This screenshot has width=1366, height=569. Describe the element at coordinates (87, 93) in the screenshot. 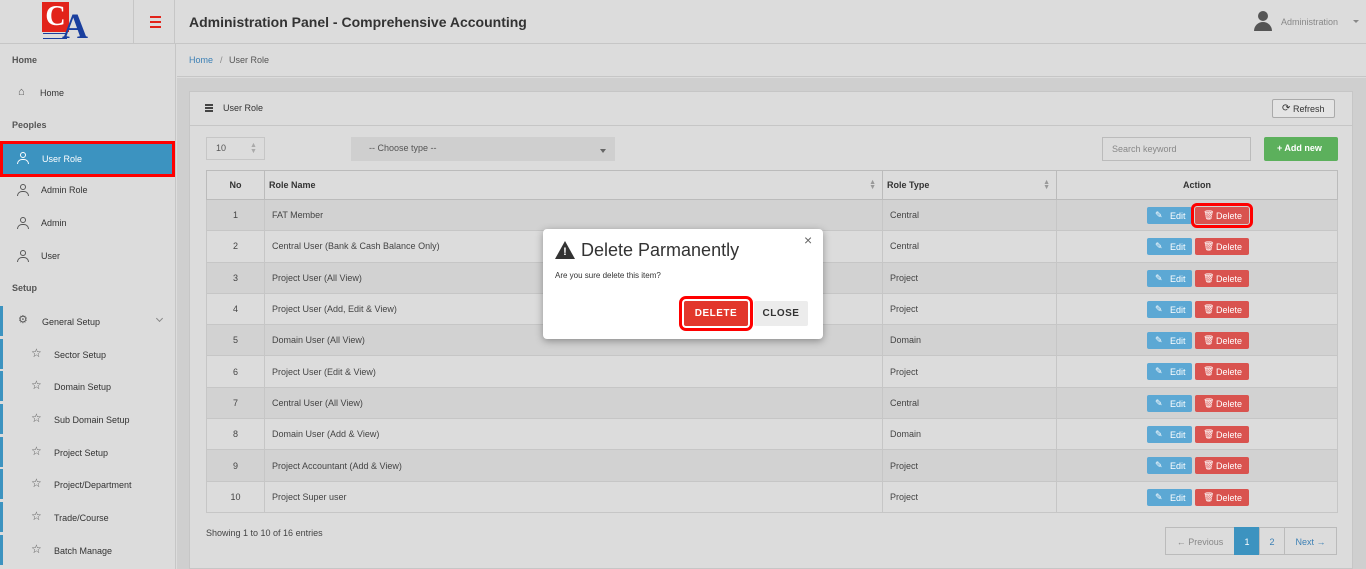

I see `sidebar-item-home: ⌂ Home` at that location.